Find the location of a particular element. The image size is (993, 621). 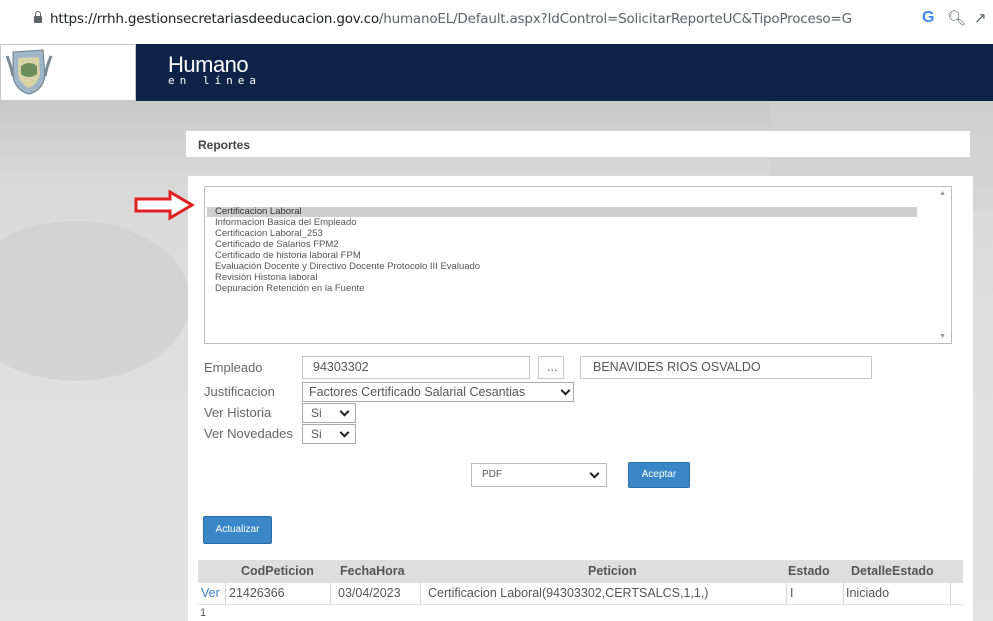

brand-subtitle: en línea is located at coordinates (214, 80).